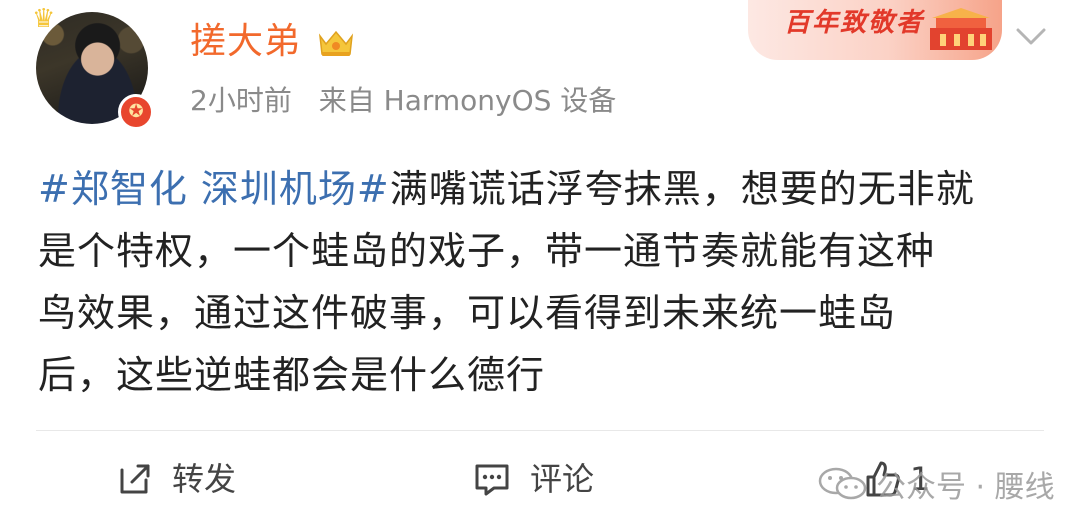 The image size is (1080, 523). Describe the element at coordinates (245, 42) in the screenshot. I see `username: 搓大弟` at that location.